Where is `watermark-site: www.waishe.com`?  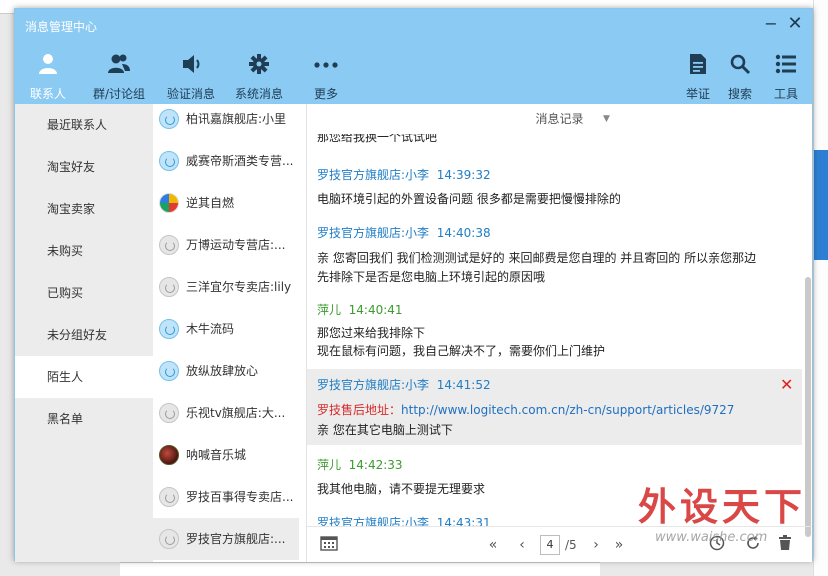 watermark-site: www.waishe.com is located at coordinates (711, 537).